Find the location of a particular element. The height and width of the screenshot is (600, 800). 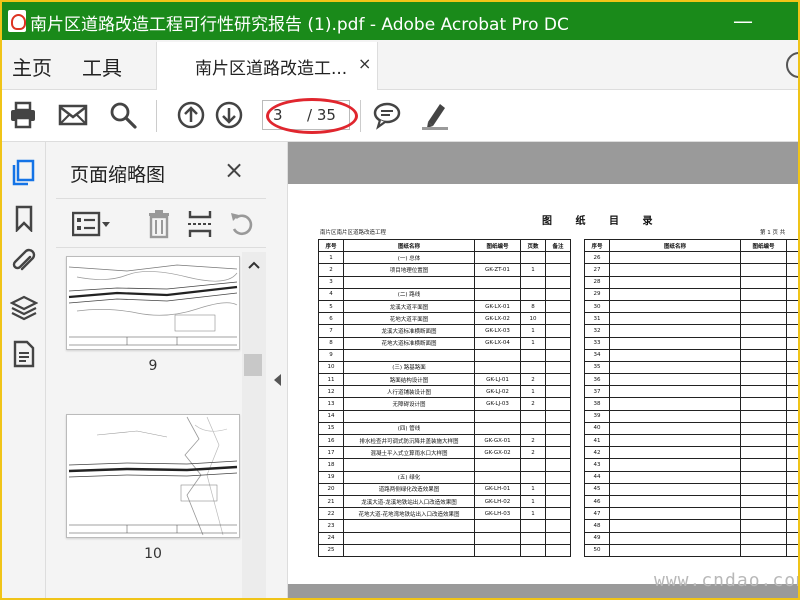

cell-no: 38 is located at coordinates (597, 404).